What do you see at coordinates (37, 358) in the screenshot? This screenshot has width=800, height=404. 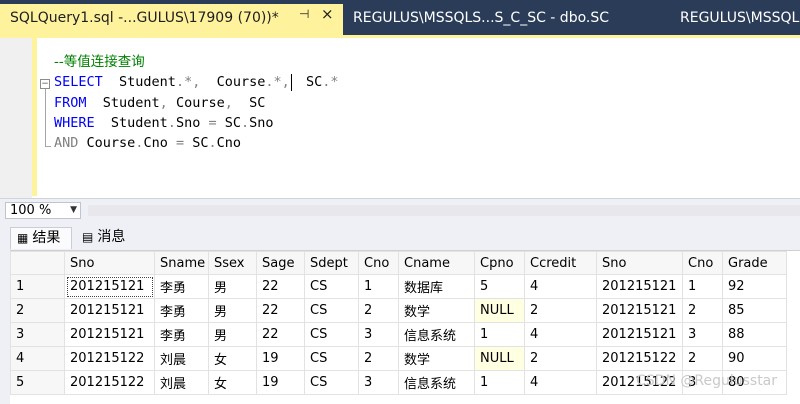 I see `row-number: 4` at bounding box center [37, 358].